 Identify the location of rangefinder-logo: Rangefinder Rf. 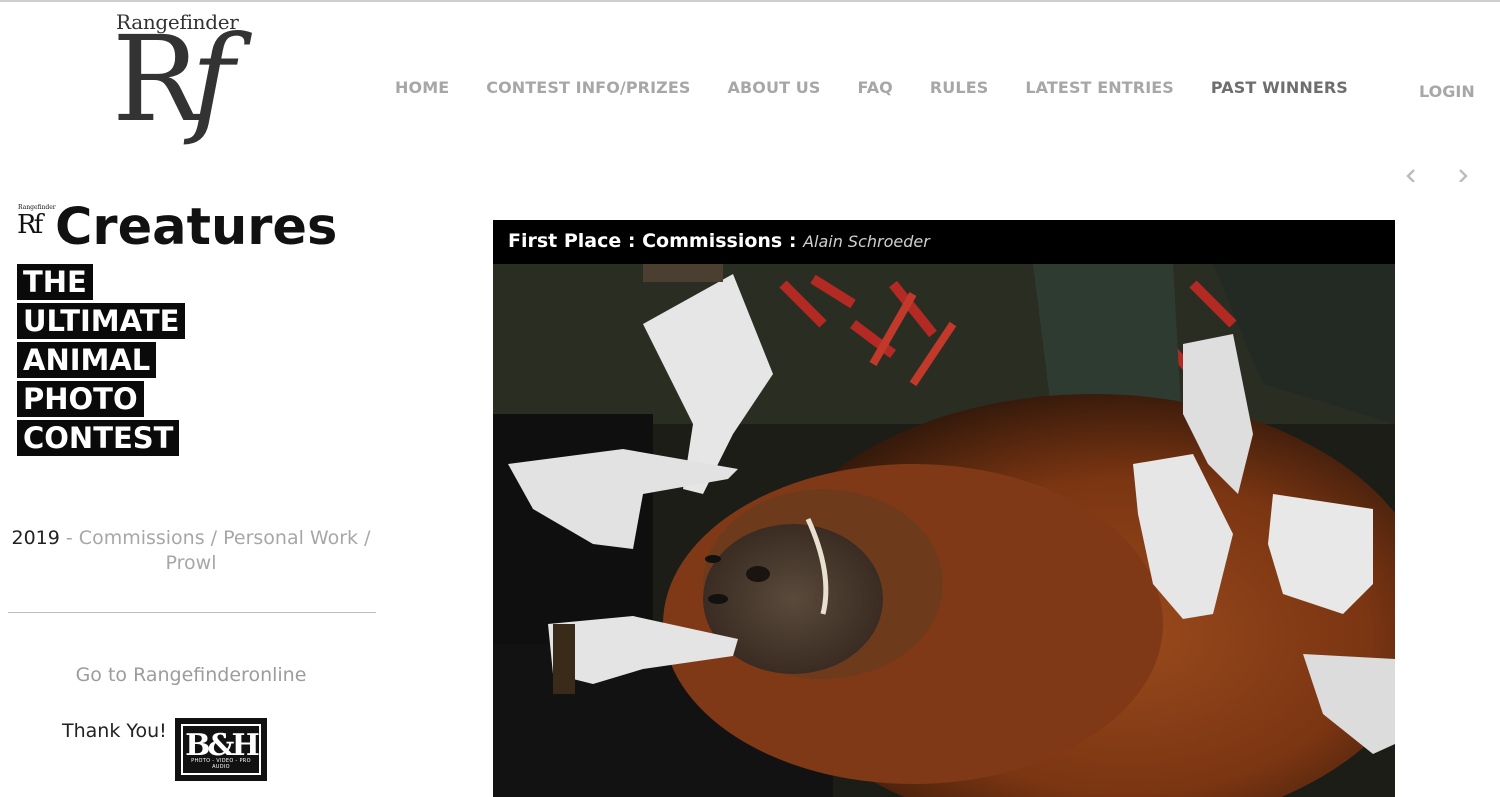
(197, 90).